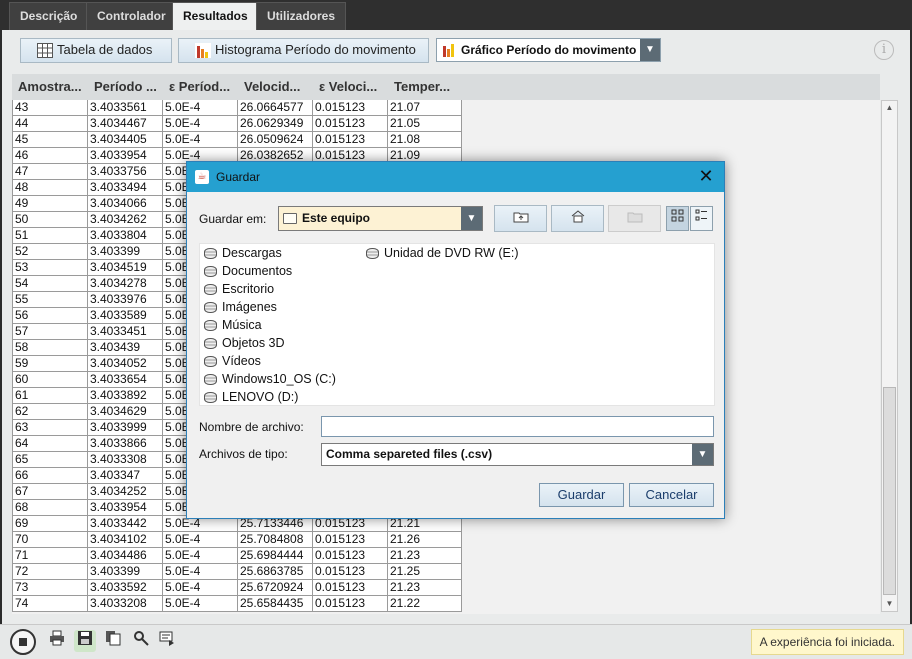 This screenshot has width=912, height=659. Describe the element at coordinates (50, 428) in the screenshot. I see `table-cell: 63` at that location.